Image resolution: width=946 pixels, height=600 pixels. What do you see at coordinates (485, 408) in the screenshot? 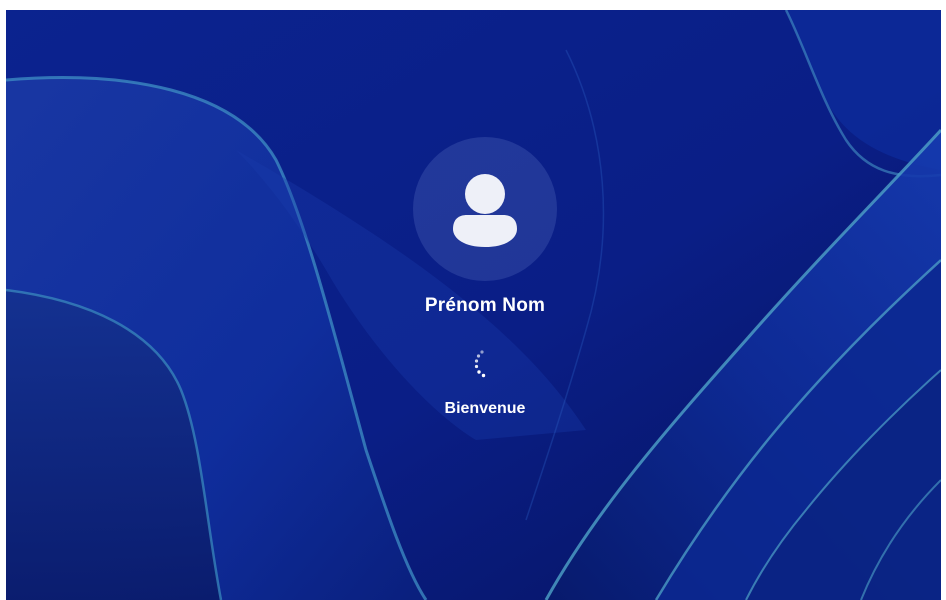
I see `welcome-status: Bienvenue` at bounding box center [485, 408].